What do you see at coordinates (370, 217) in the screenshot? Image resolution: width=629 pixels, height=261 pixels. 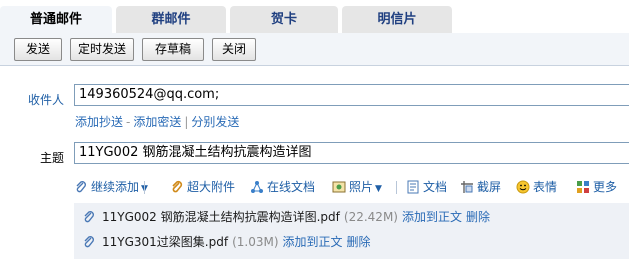 I see `attachment-size: (22.42M)` at bounding box center [370, 217].